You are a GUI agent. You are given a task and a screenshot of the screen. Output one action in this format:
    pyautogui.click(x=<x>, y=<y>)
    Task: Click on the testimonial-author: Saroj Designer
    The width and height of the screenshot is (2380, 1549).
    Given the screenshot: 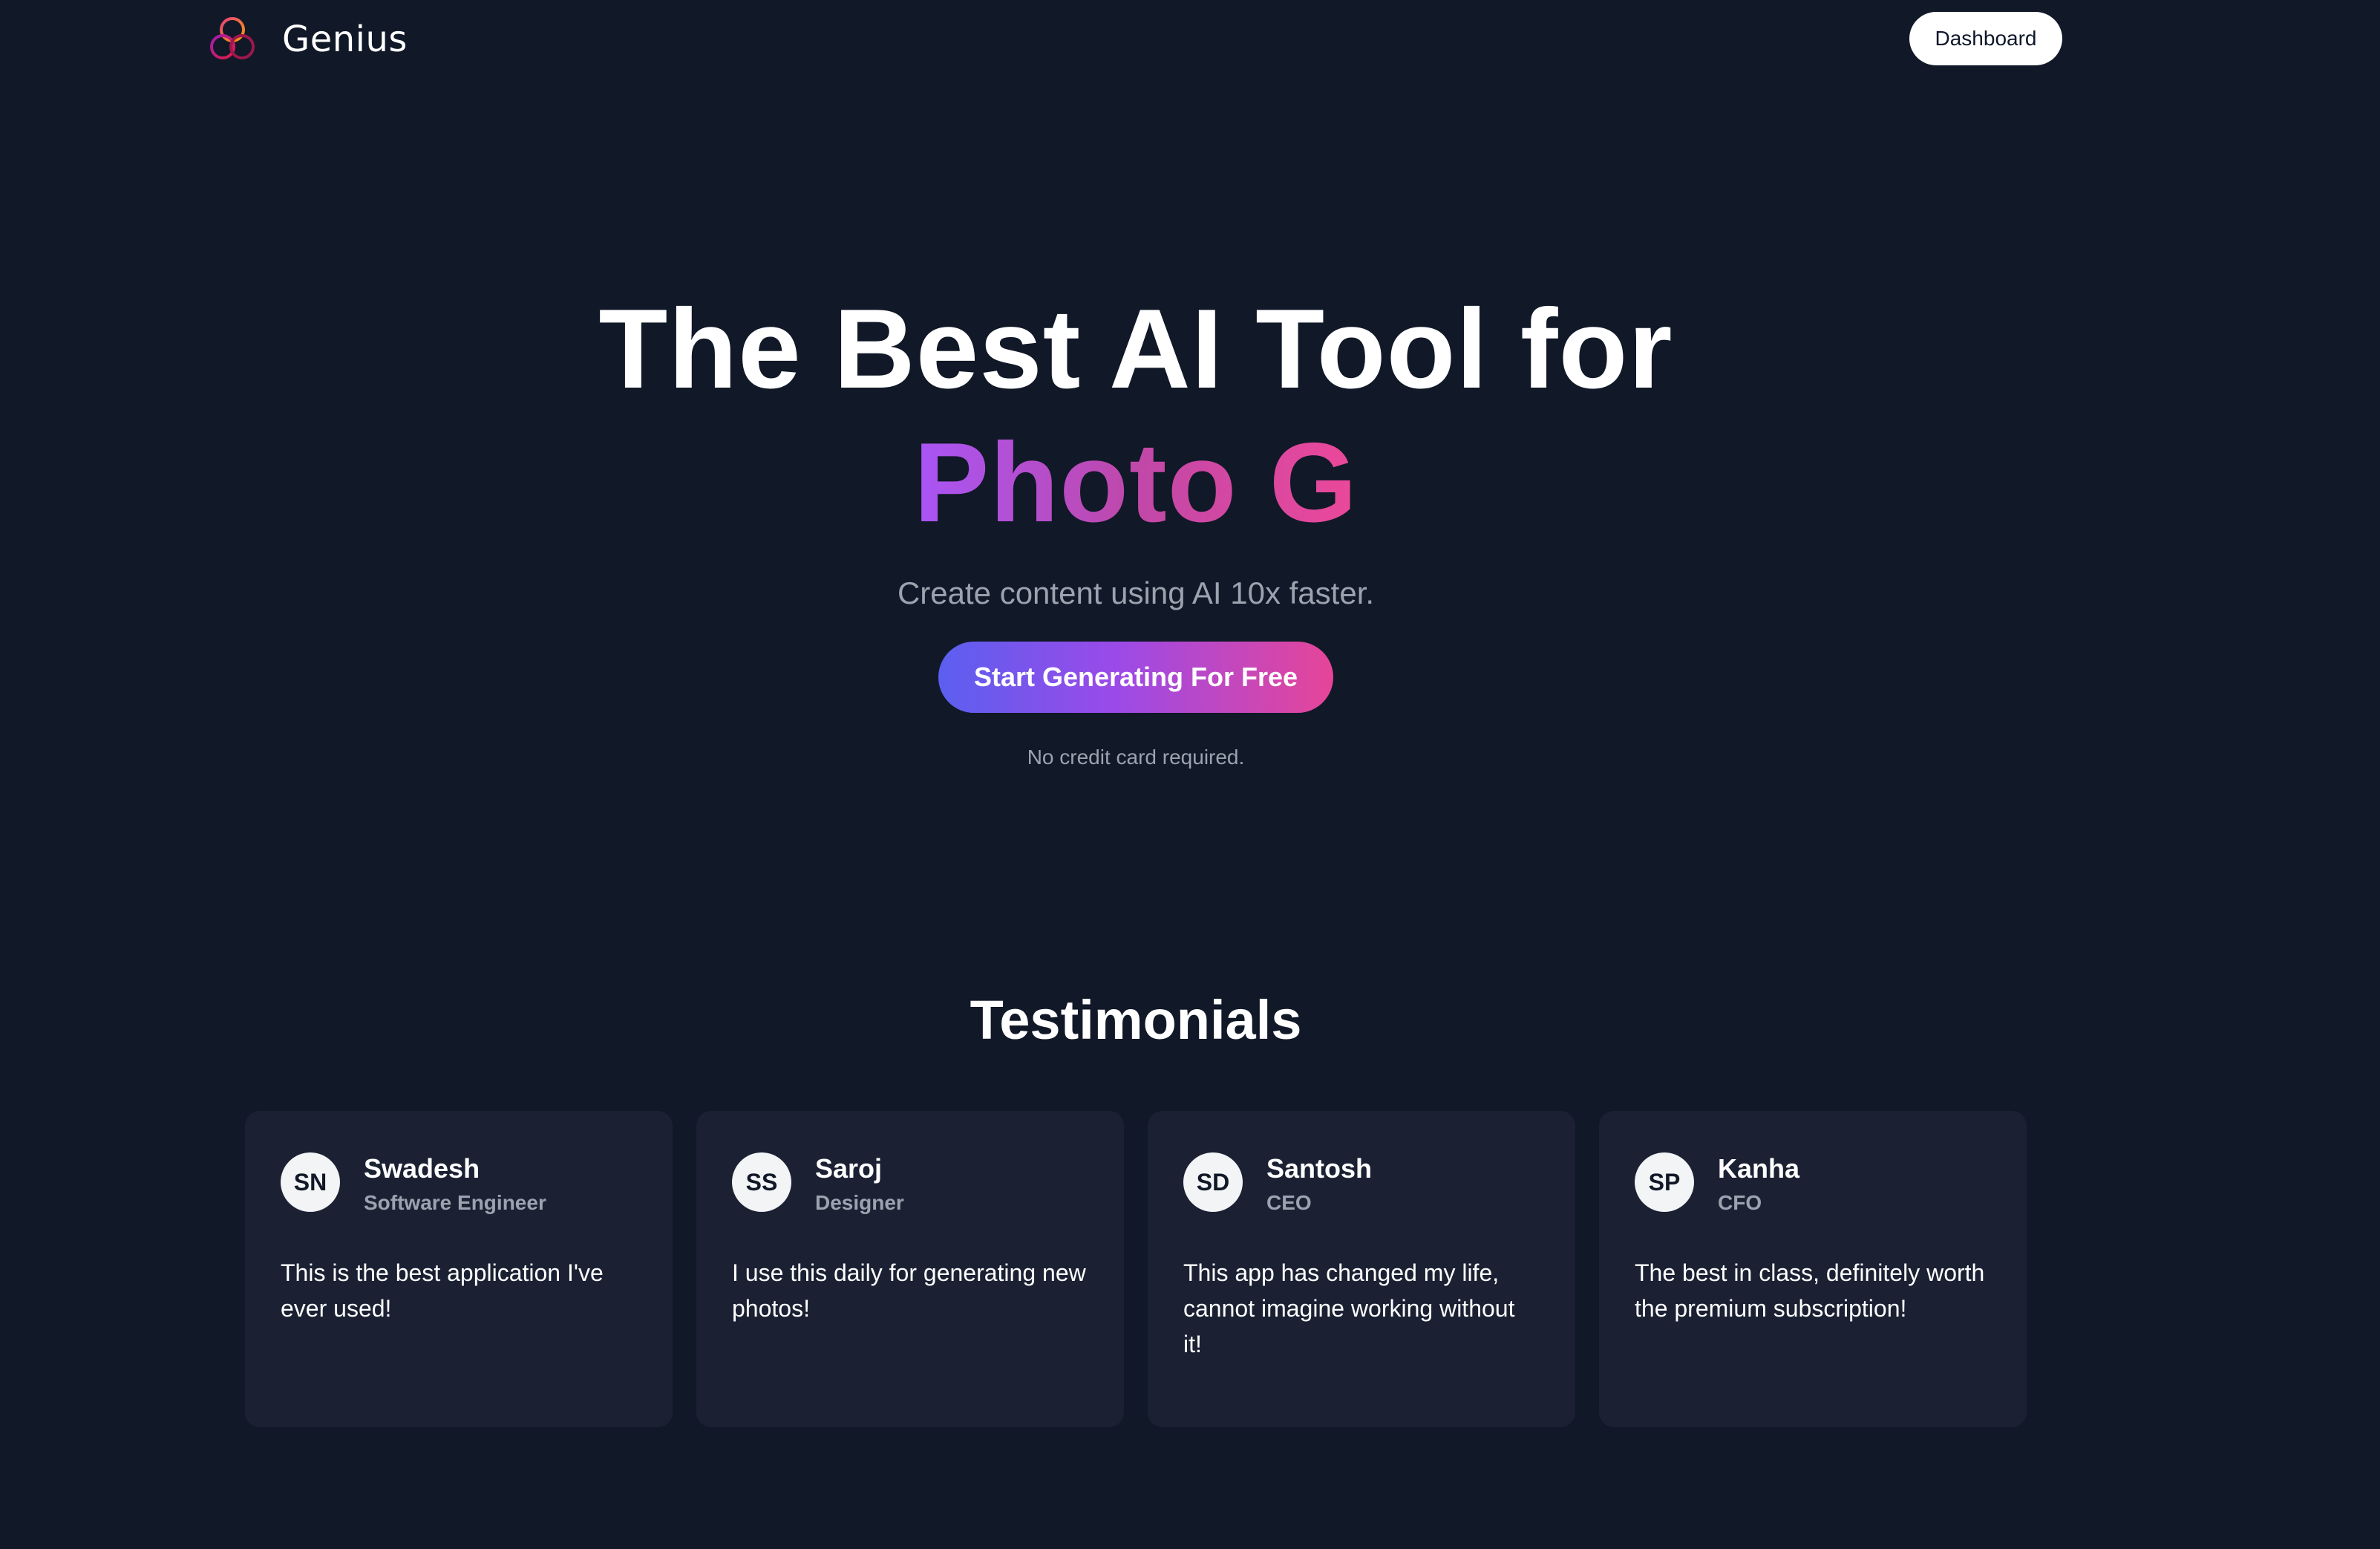 What is the action you would take?
    pyautogui.click(x=860, y=1183)
    